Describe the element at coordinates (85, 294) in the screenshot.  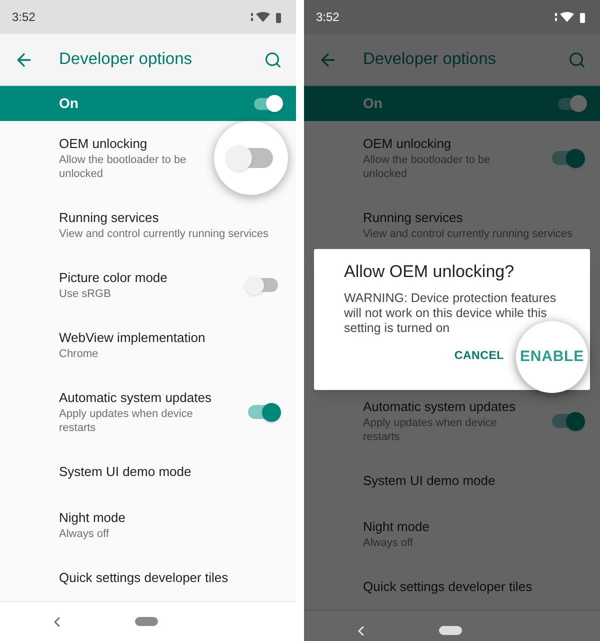
I see `setting-description: Use sRGB` at that location.